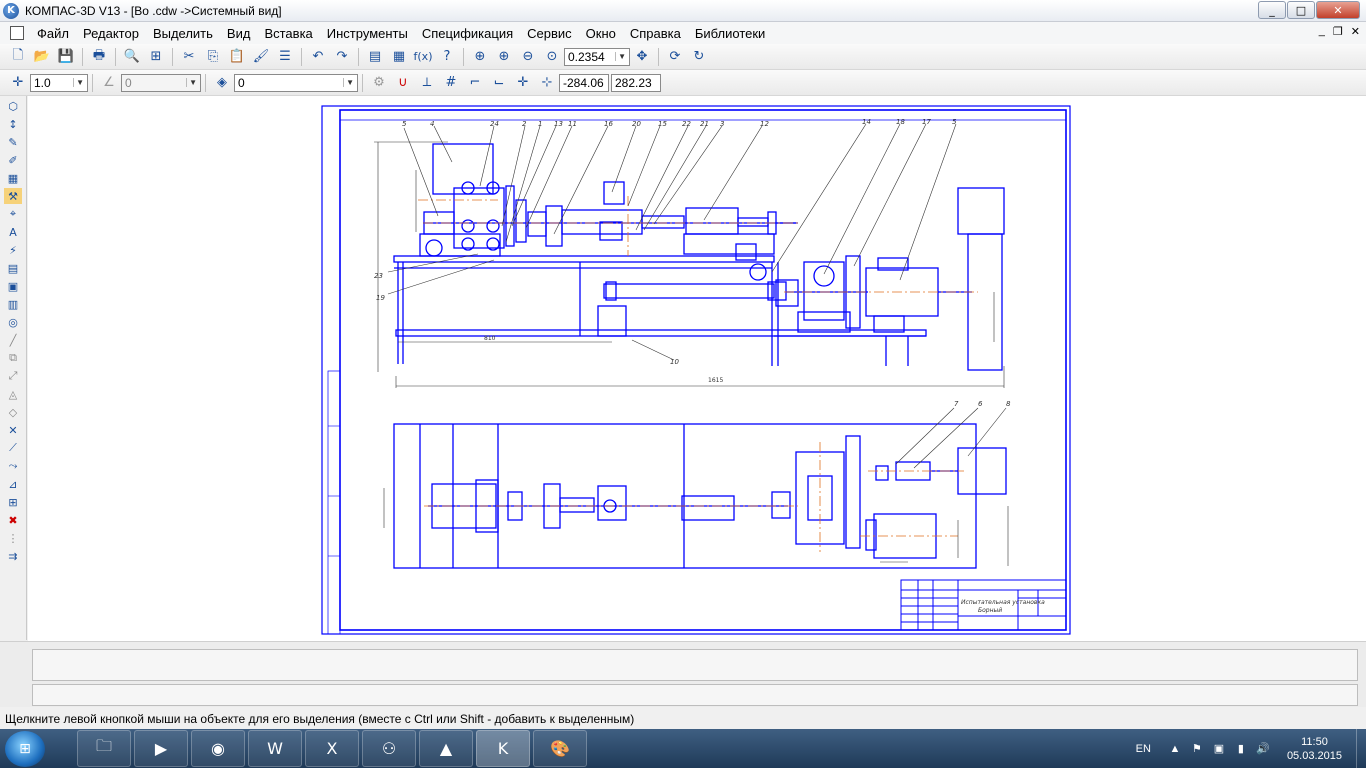 This screenshot has height=768, width=1366. Describe the element at coordinates (1197, 749) in the screenshot. I see `tray-flag-icon: ⚑` at that location.